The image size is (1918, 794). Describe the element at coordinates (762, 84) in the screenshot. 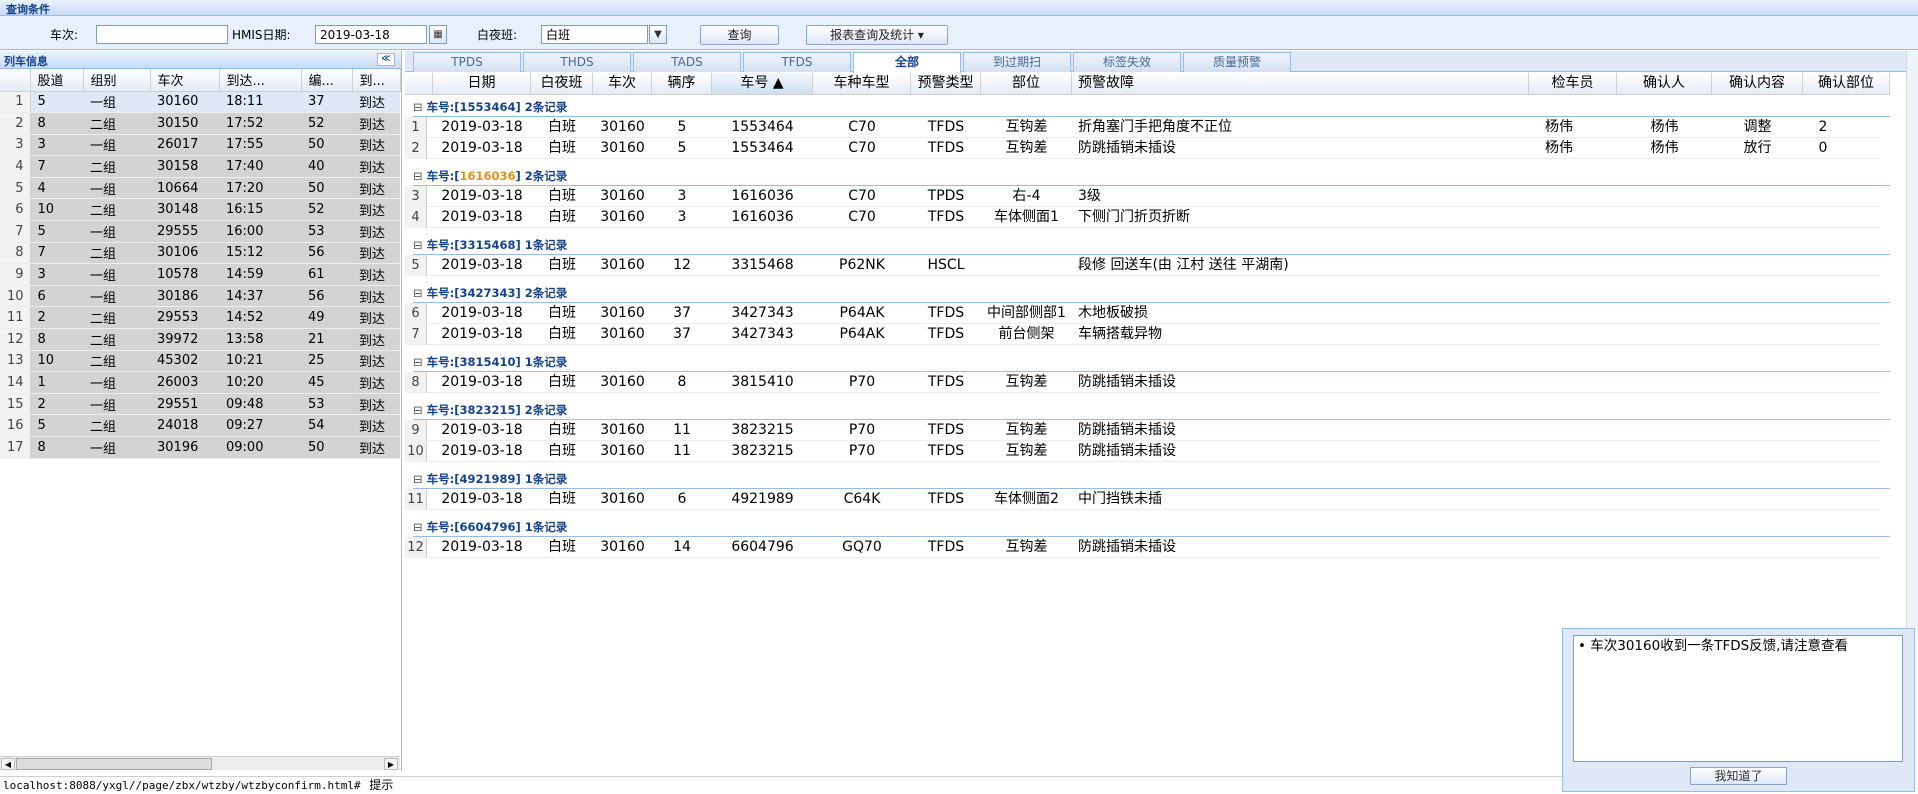

I see `column-header: 车号 ▲` at that location.